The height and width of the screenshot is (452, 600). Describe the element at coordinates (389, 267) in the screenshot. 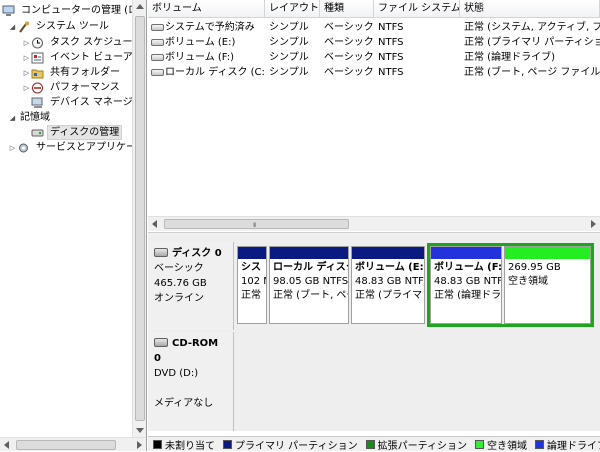

I see `partition-title: ボリューム (E:)` at that location.